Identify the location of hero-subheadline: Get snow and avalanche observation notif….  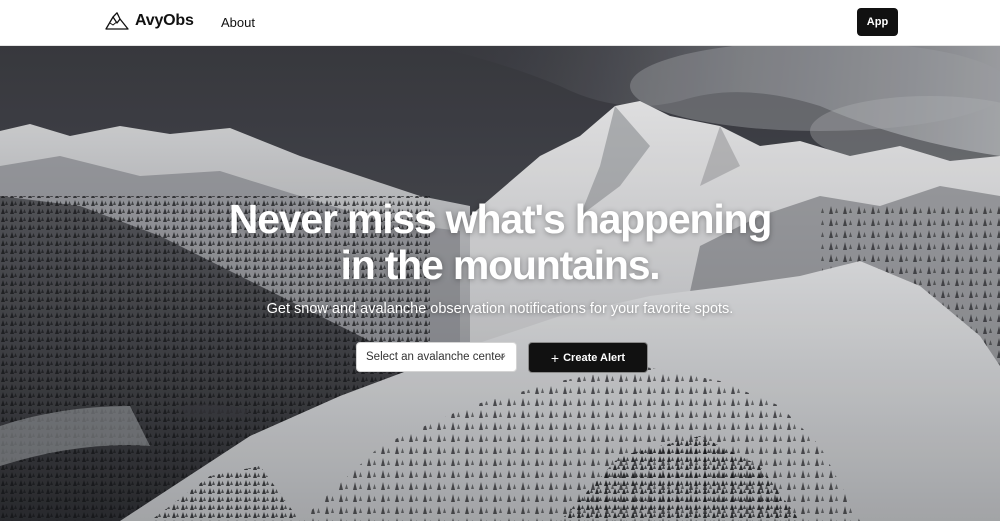
(500, 309).